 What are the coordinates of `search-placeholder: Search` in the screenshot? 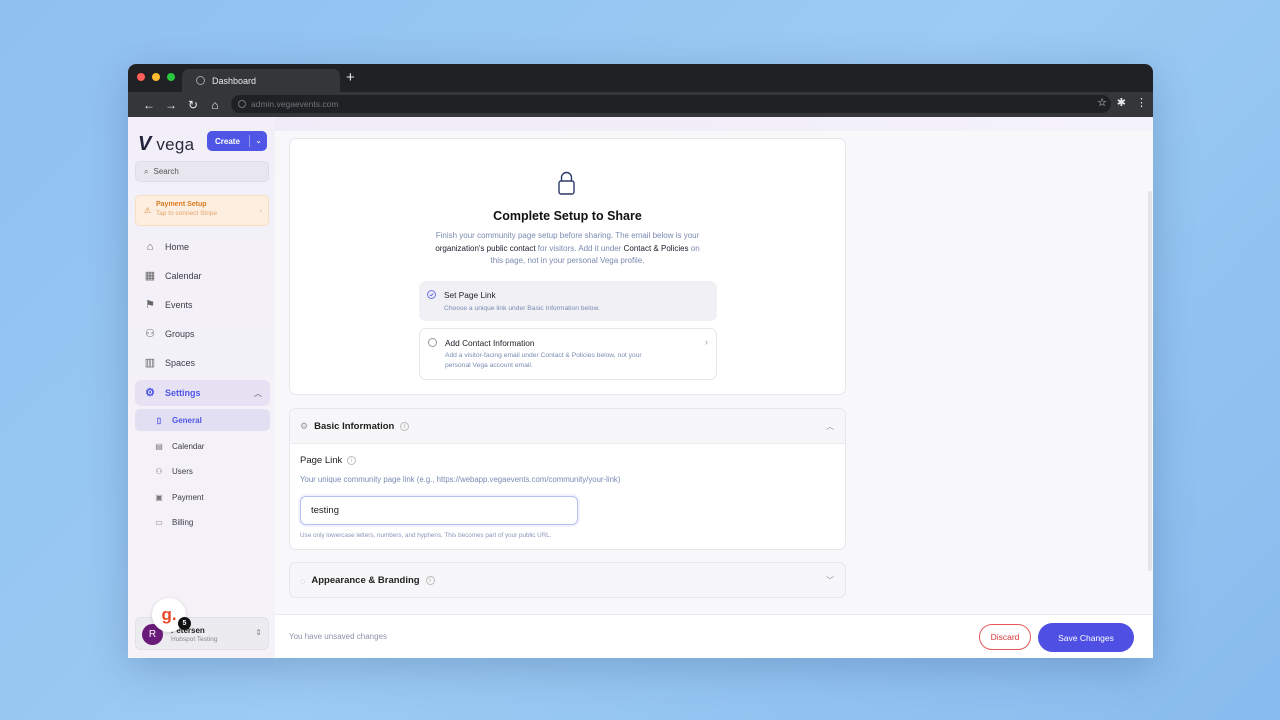 It's located at (166, 171).